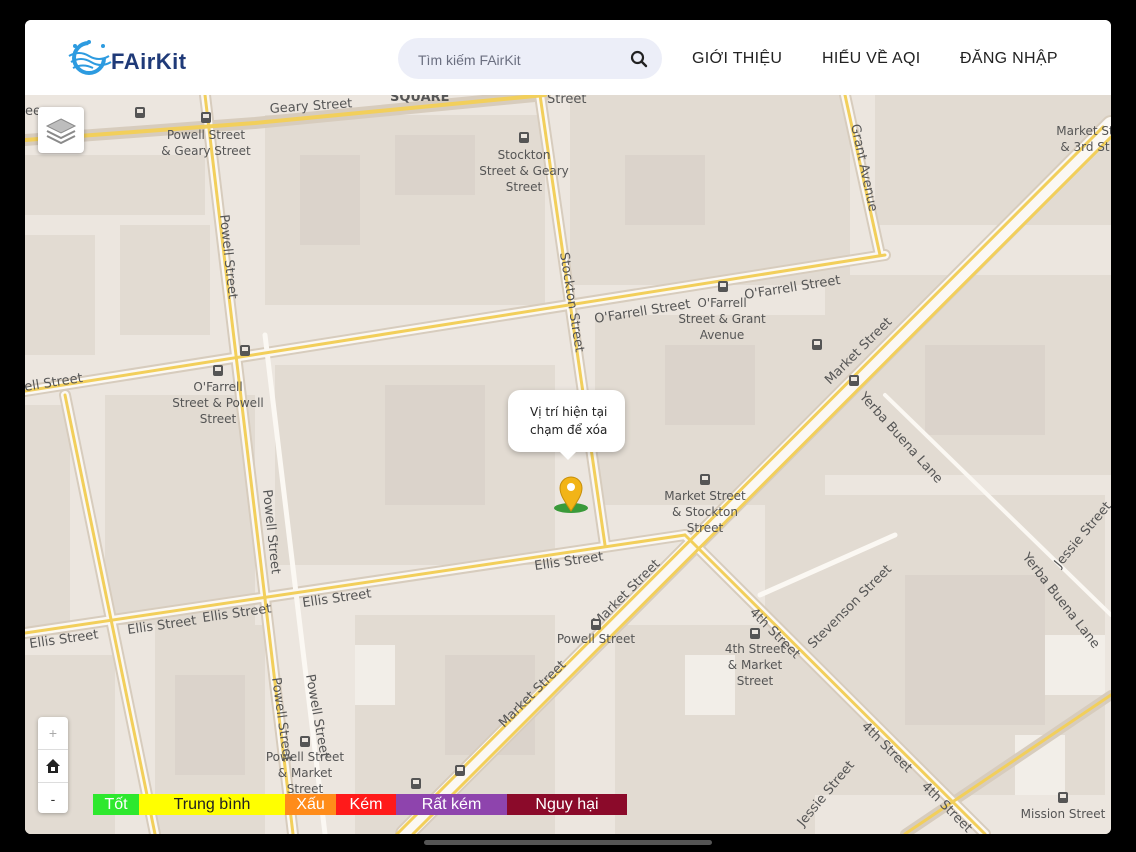  What do you see at coordinates (53, 733) in the screenshot?
I see `zoom-in-button: +` at bounding box center [53, 733].